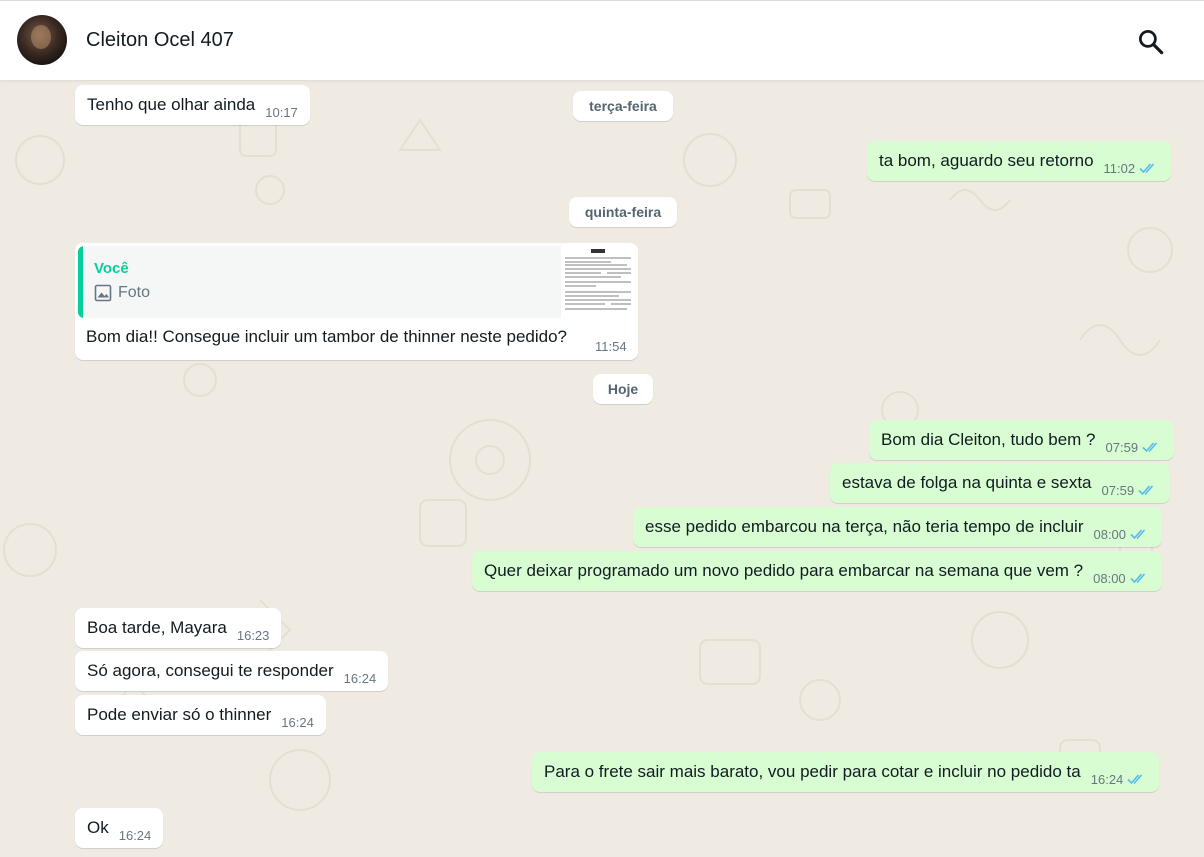  I want to click on message-text: Tenho que olhar ainda, so click(171, 104).